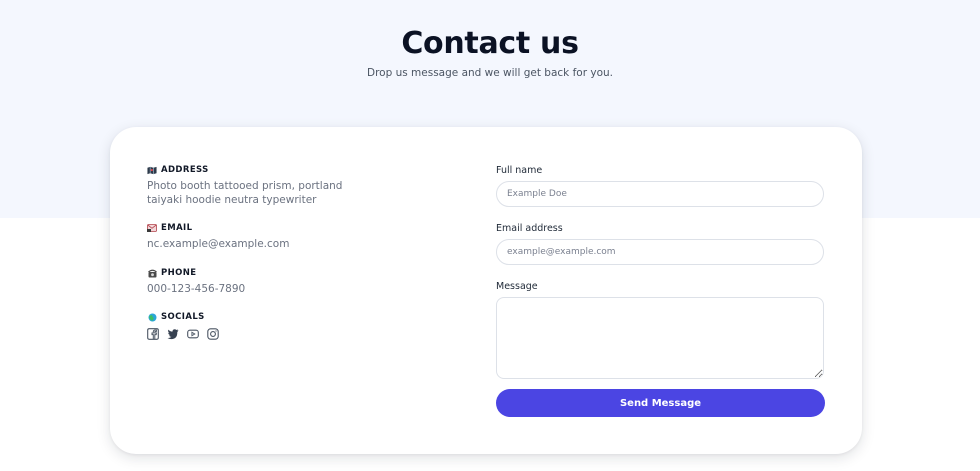 The width and height of the screenshot is (980, 471). What do you see at coordinates (152, 170) in the screenshot?
I see `map-icon` at bounding box center [152, 170].